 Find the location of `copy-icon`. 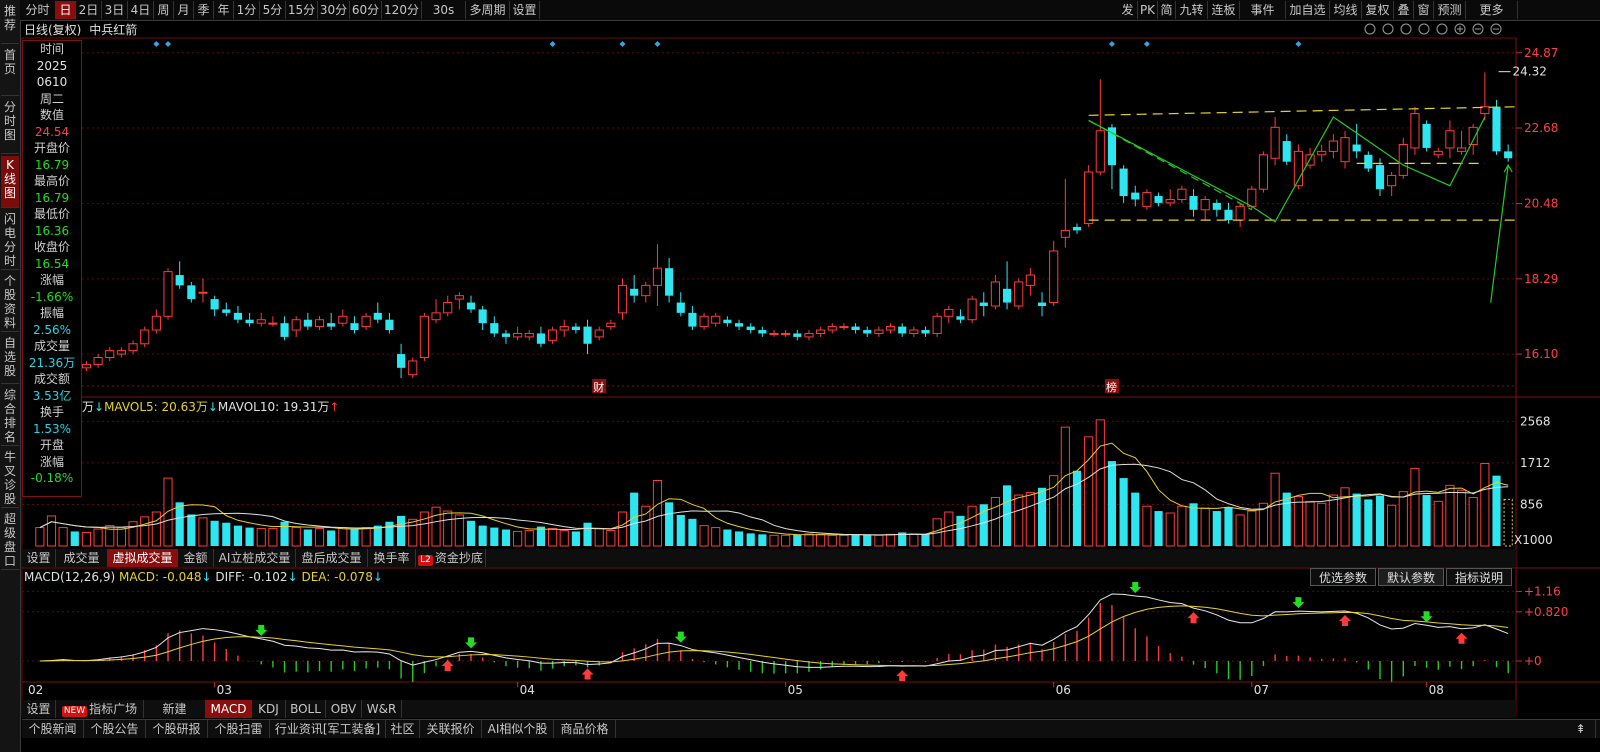

copy-icon is located at coordinates (1424, 29).